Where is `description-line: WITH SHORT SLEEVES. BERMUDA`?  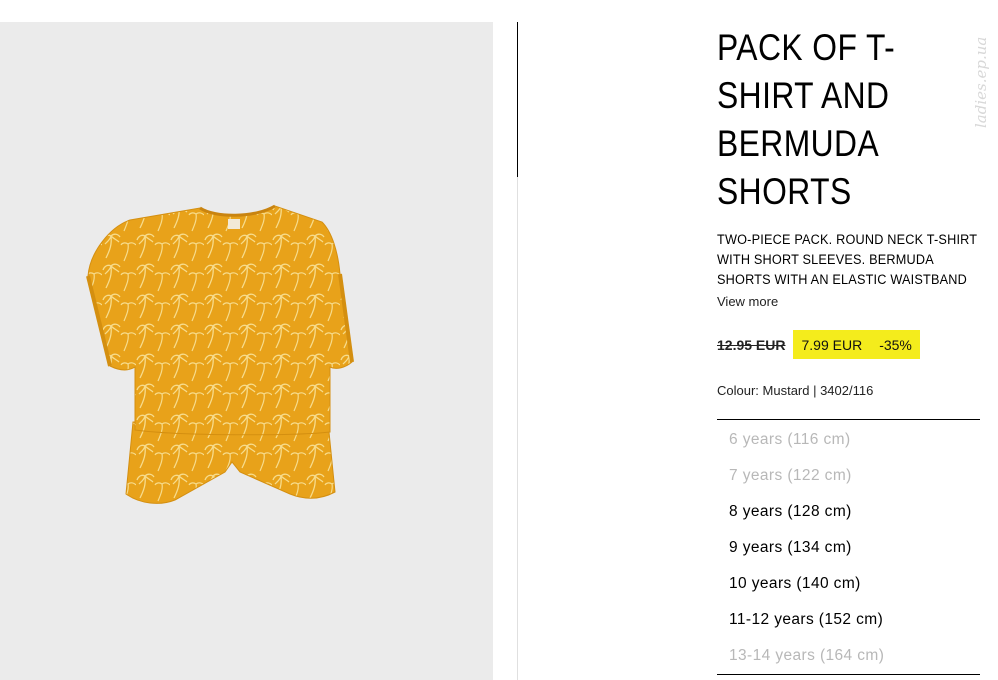
description-line: WITH SHORT SLEEVES. BERMUDA is located at coordinates (825, 259).